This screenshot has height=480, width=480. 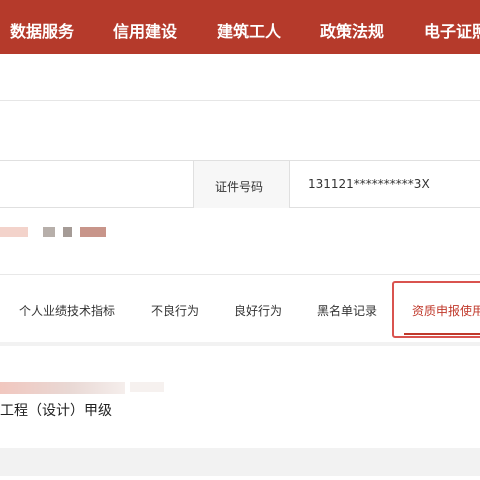 What do you see at coordinates (347, 310) in the screenshot?
I see `tab-blacklist: 黑名单记录` at bounding box center [347, 310].